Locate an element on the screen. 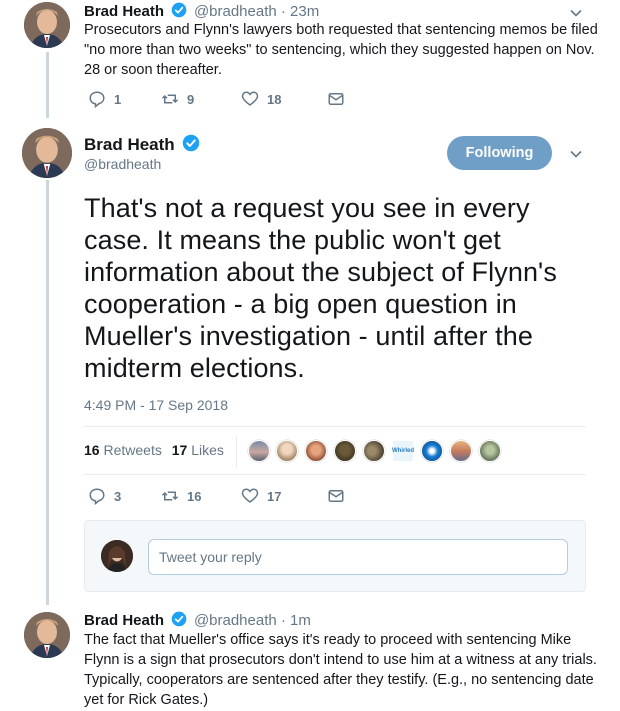 This screenshot has height=711, width=620. thread-line-top is located at coordinates (47, 85).